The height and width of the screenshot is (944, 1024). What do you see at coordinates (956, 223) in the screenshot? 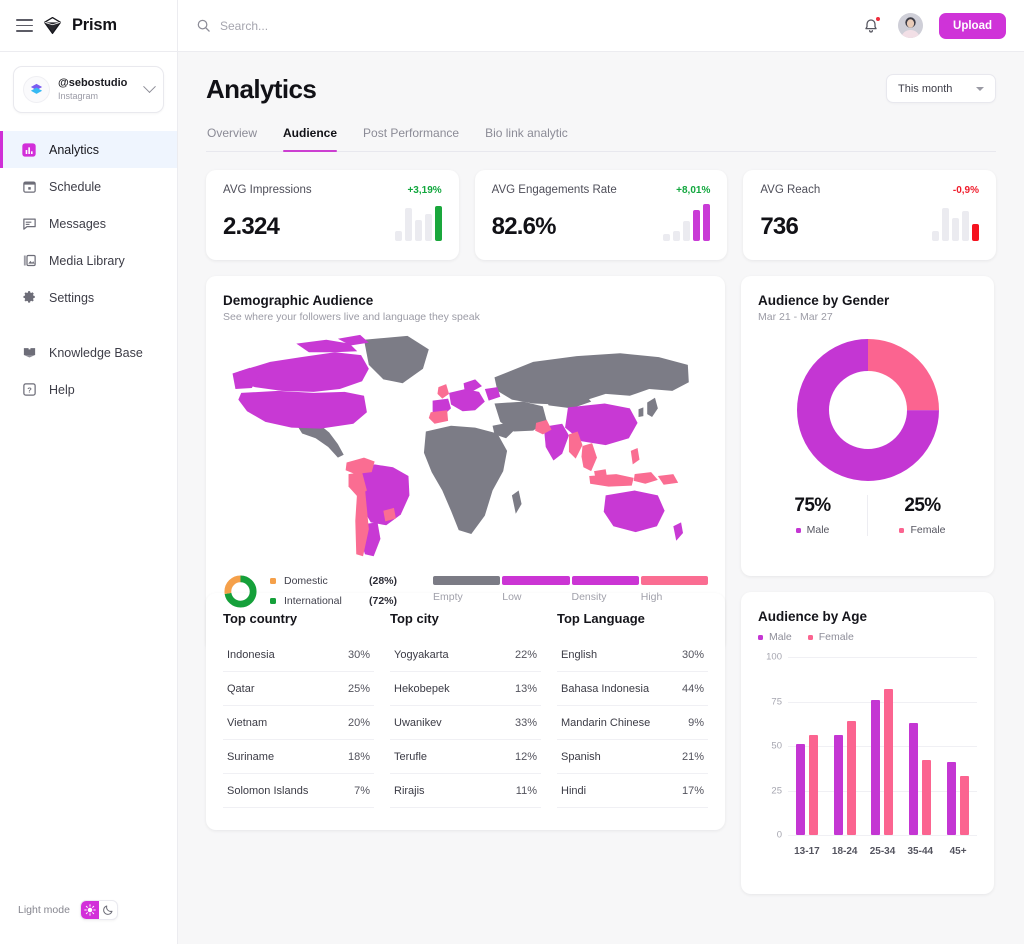
I see `sparkline-chart` at bounding box center [956, 223].